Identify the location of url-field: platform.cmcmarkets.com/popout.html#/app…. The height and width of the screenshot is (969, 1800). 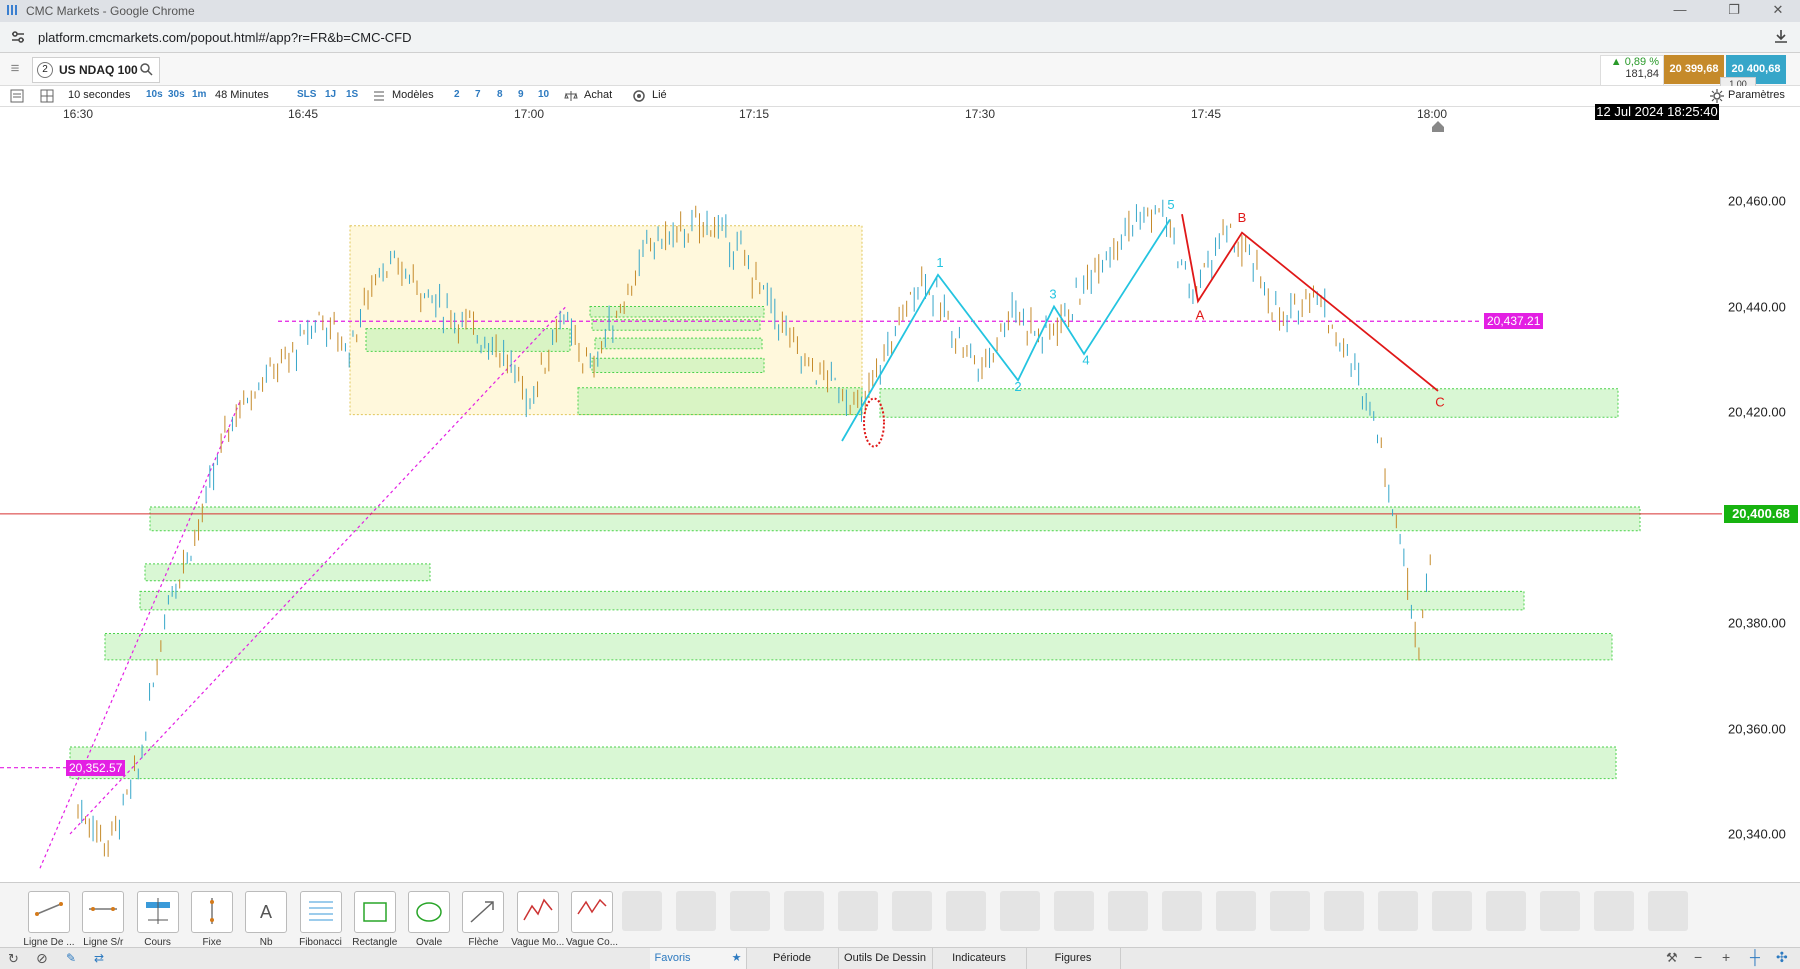
(225, 37).